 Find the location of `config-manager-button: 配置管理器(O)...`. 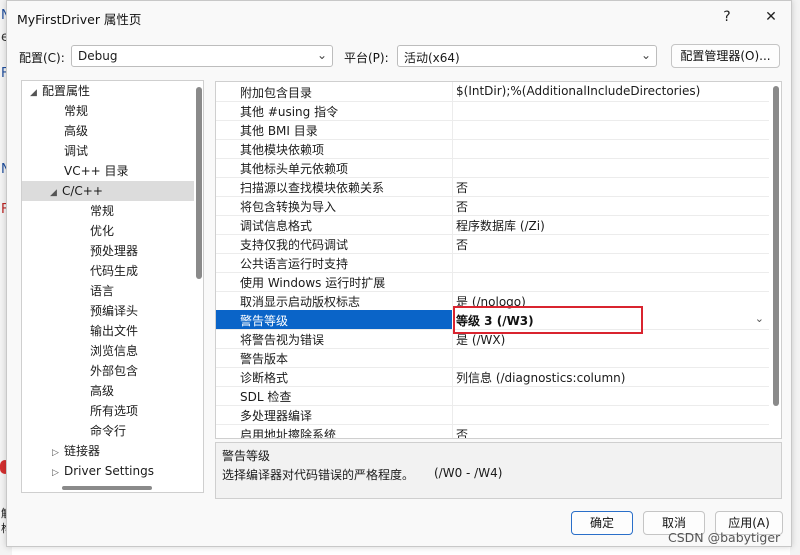

config-manager-button: 配置管理器(O)... is located at coordinates (725, 56).